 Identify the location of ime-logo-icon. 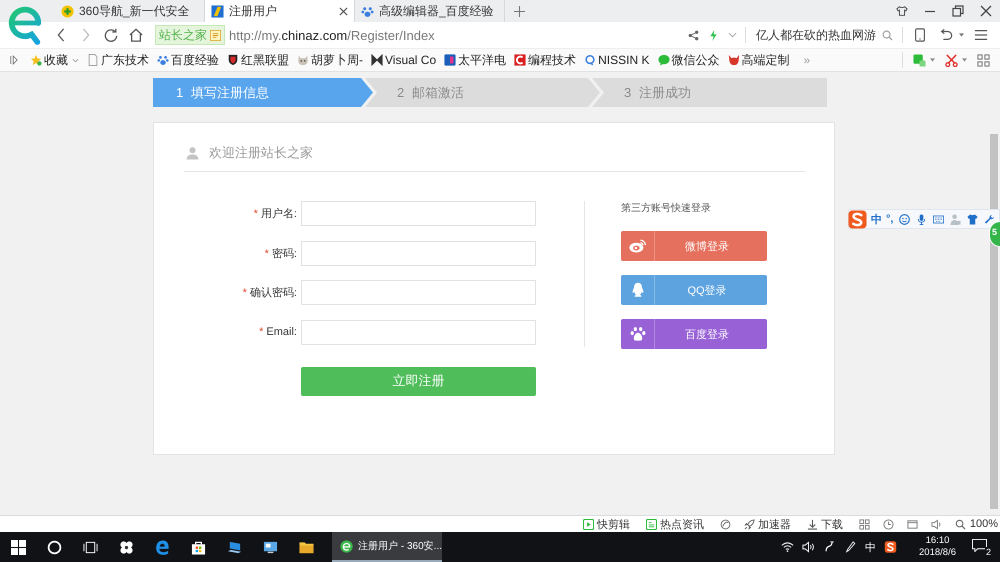
(891, 547).